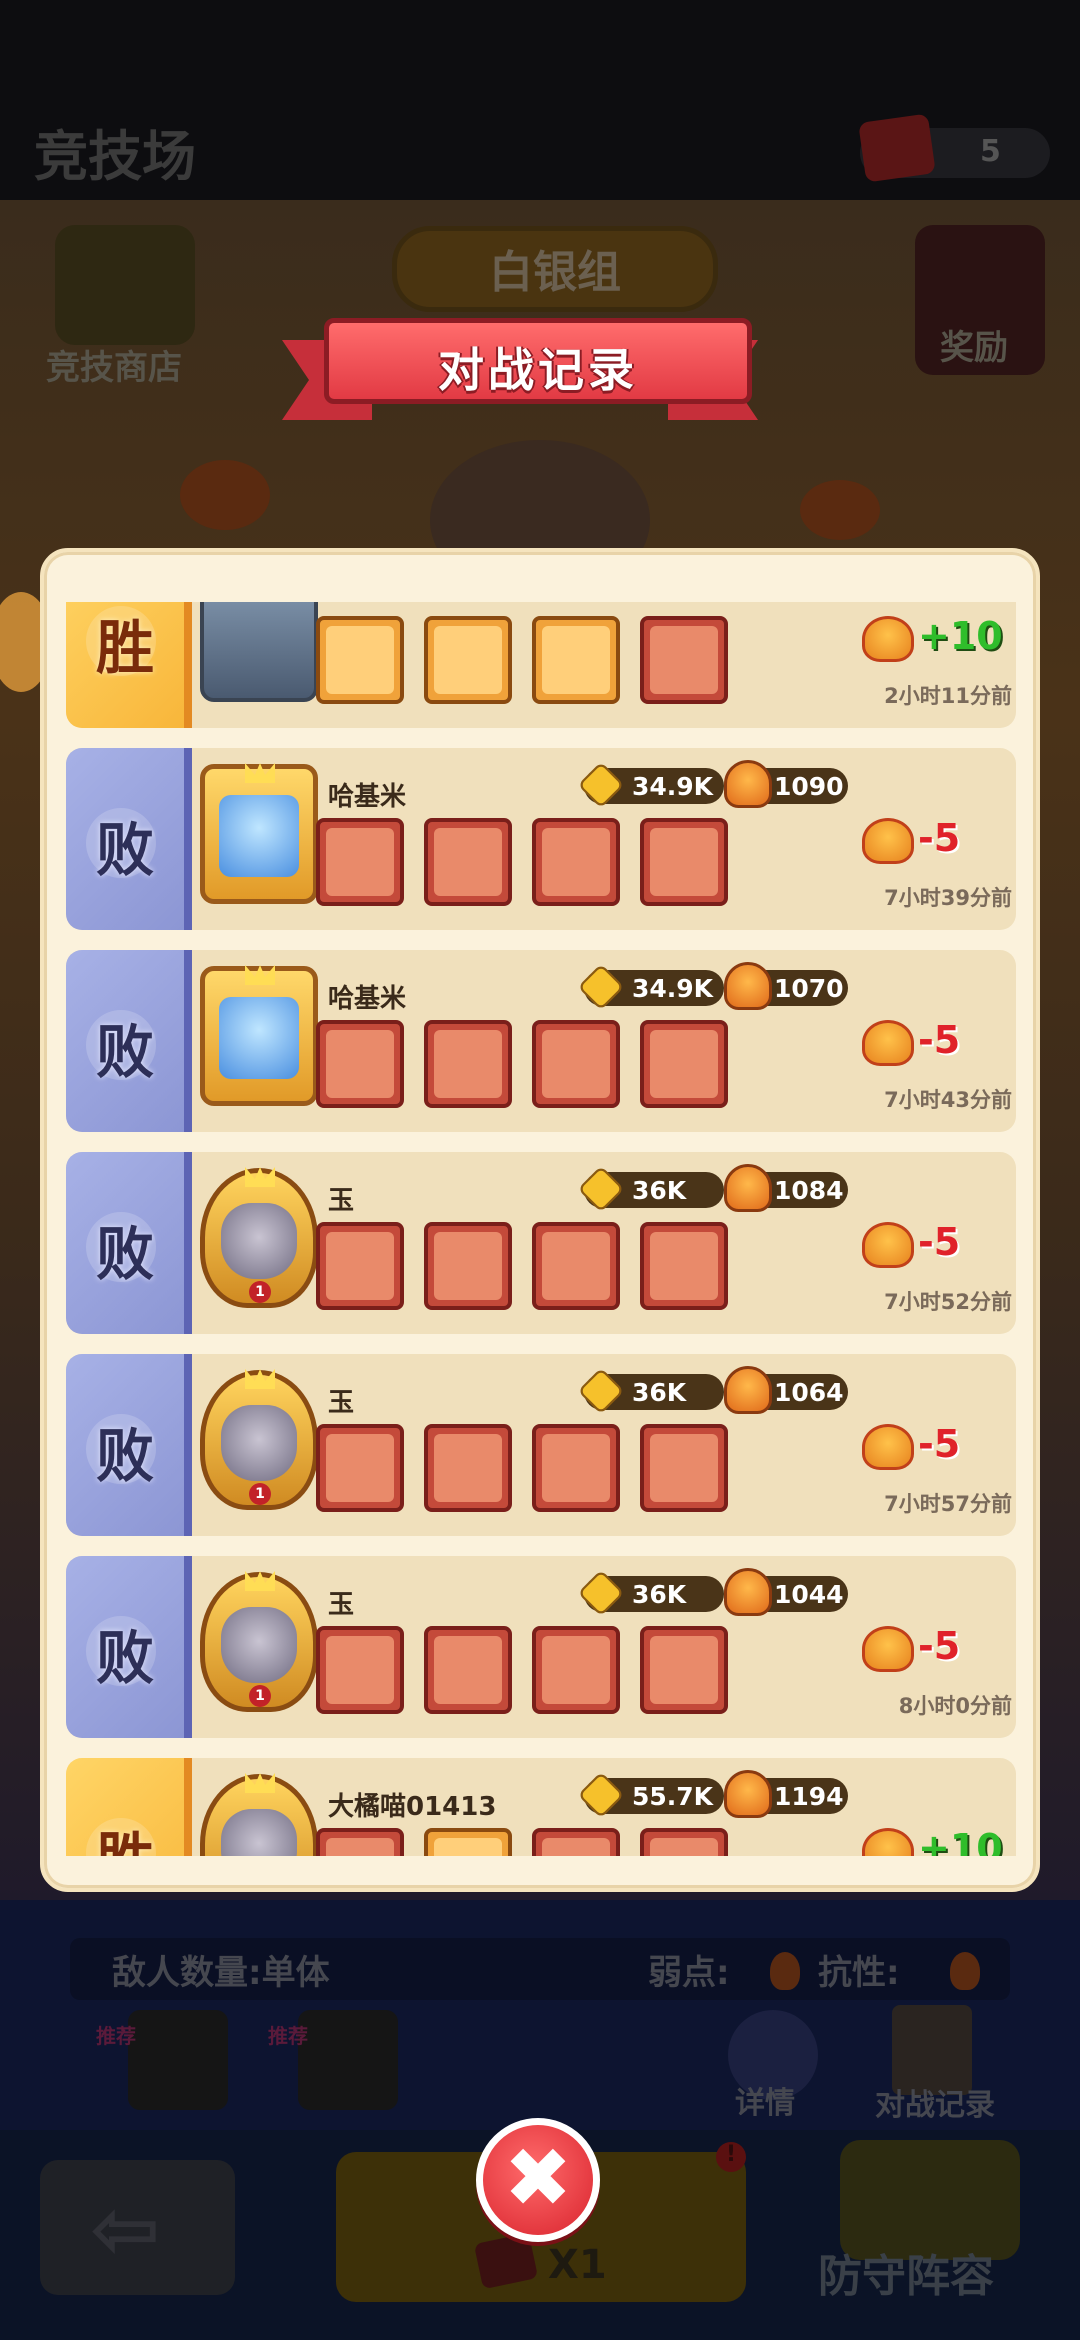  I want to click on battle-record-row: 胜 +10 2小时11分前, so click(541, 665).